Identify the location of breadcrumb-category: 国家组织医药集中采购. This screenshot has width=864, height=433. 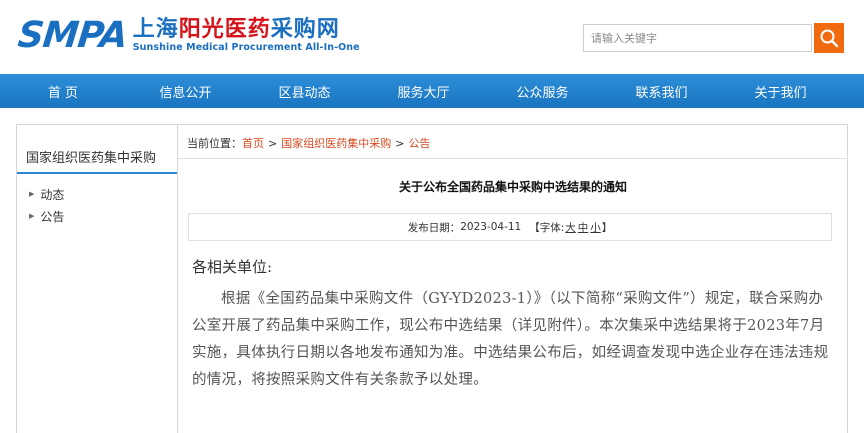
(336, 143).